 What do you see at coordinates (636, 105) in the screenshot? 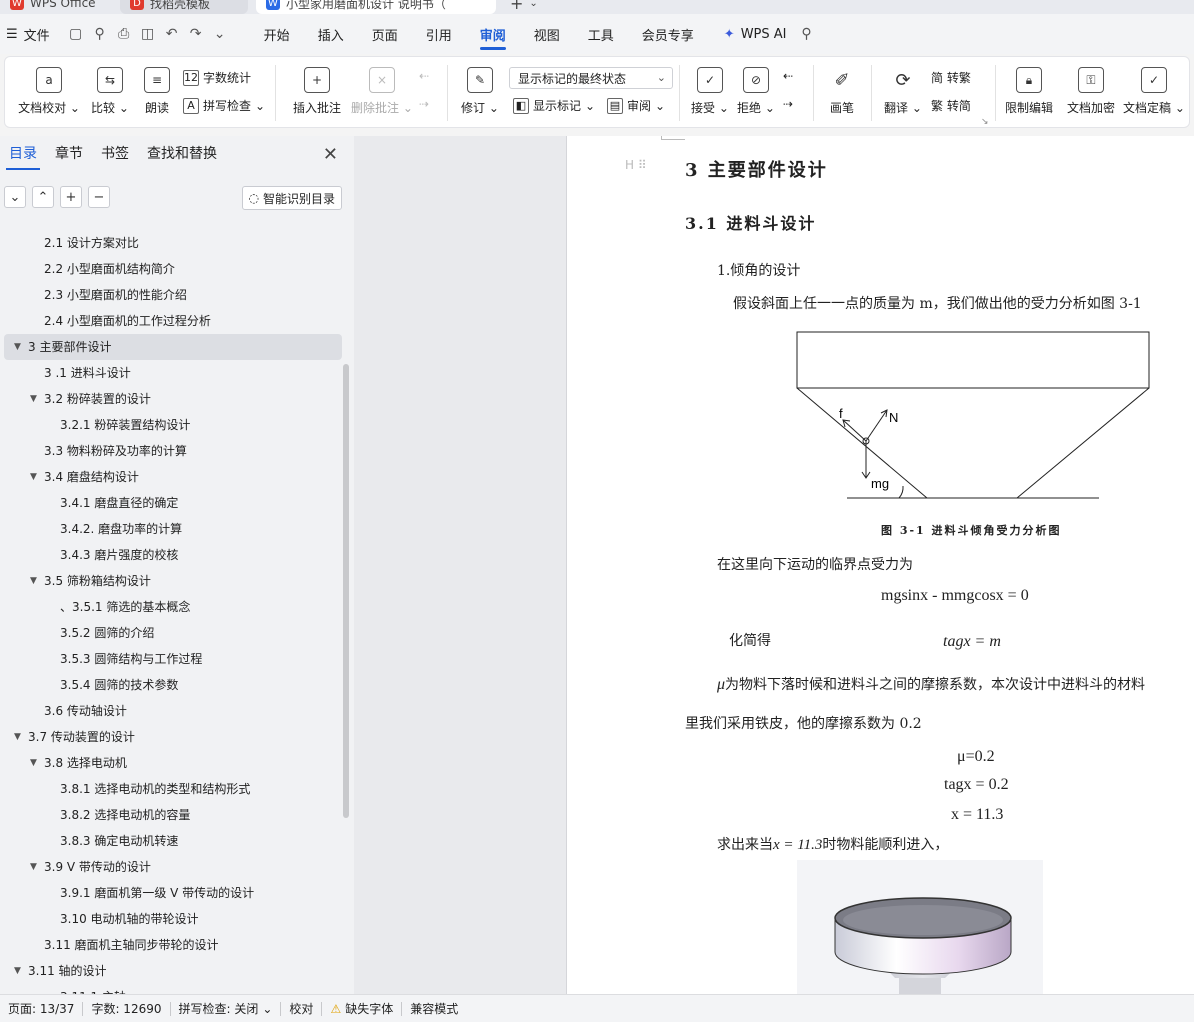
I see `review-pane-button: ▤ 审阅 ⌄` at bounding box center [636, 105].